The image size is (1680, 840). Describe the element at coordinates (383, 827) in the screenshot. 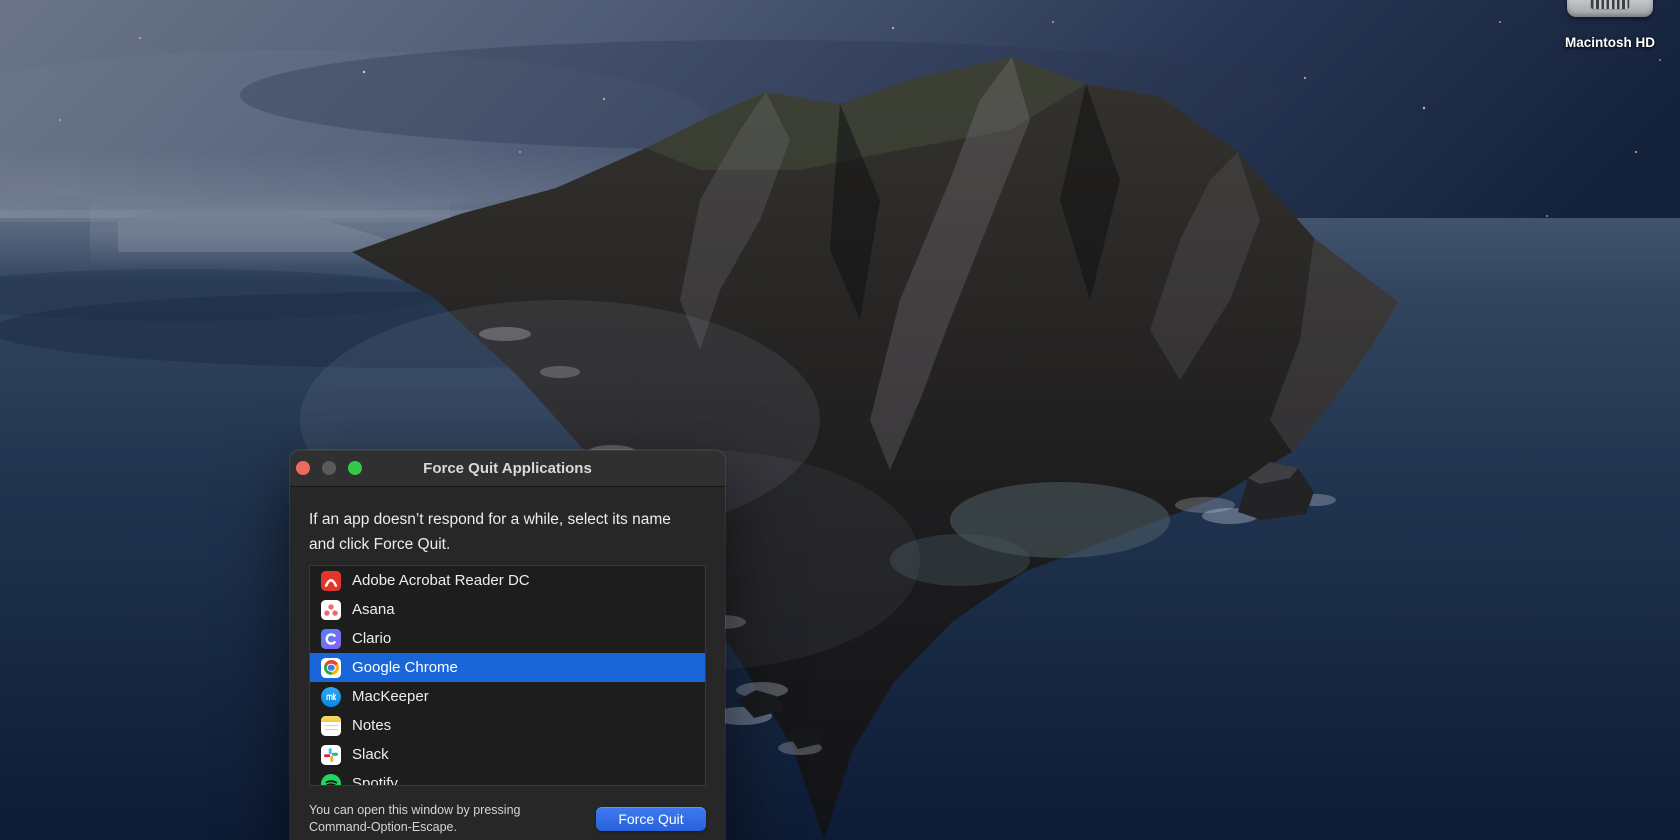

I see `shortcut-hint-line2: Command-Option-Escape.` at that location.